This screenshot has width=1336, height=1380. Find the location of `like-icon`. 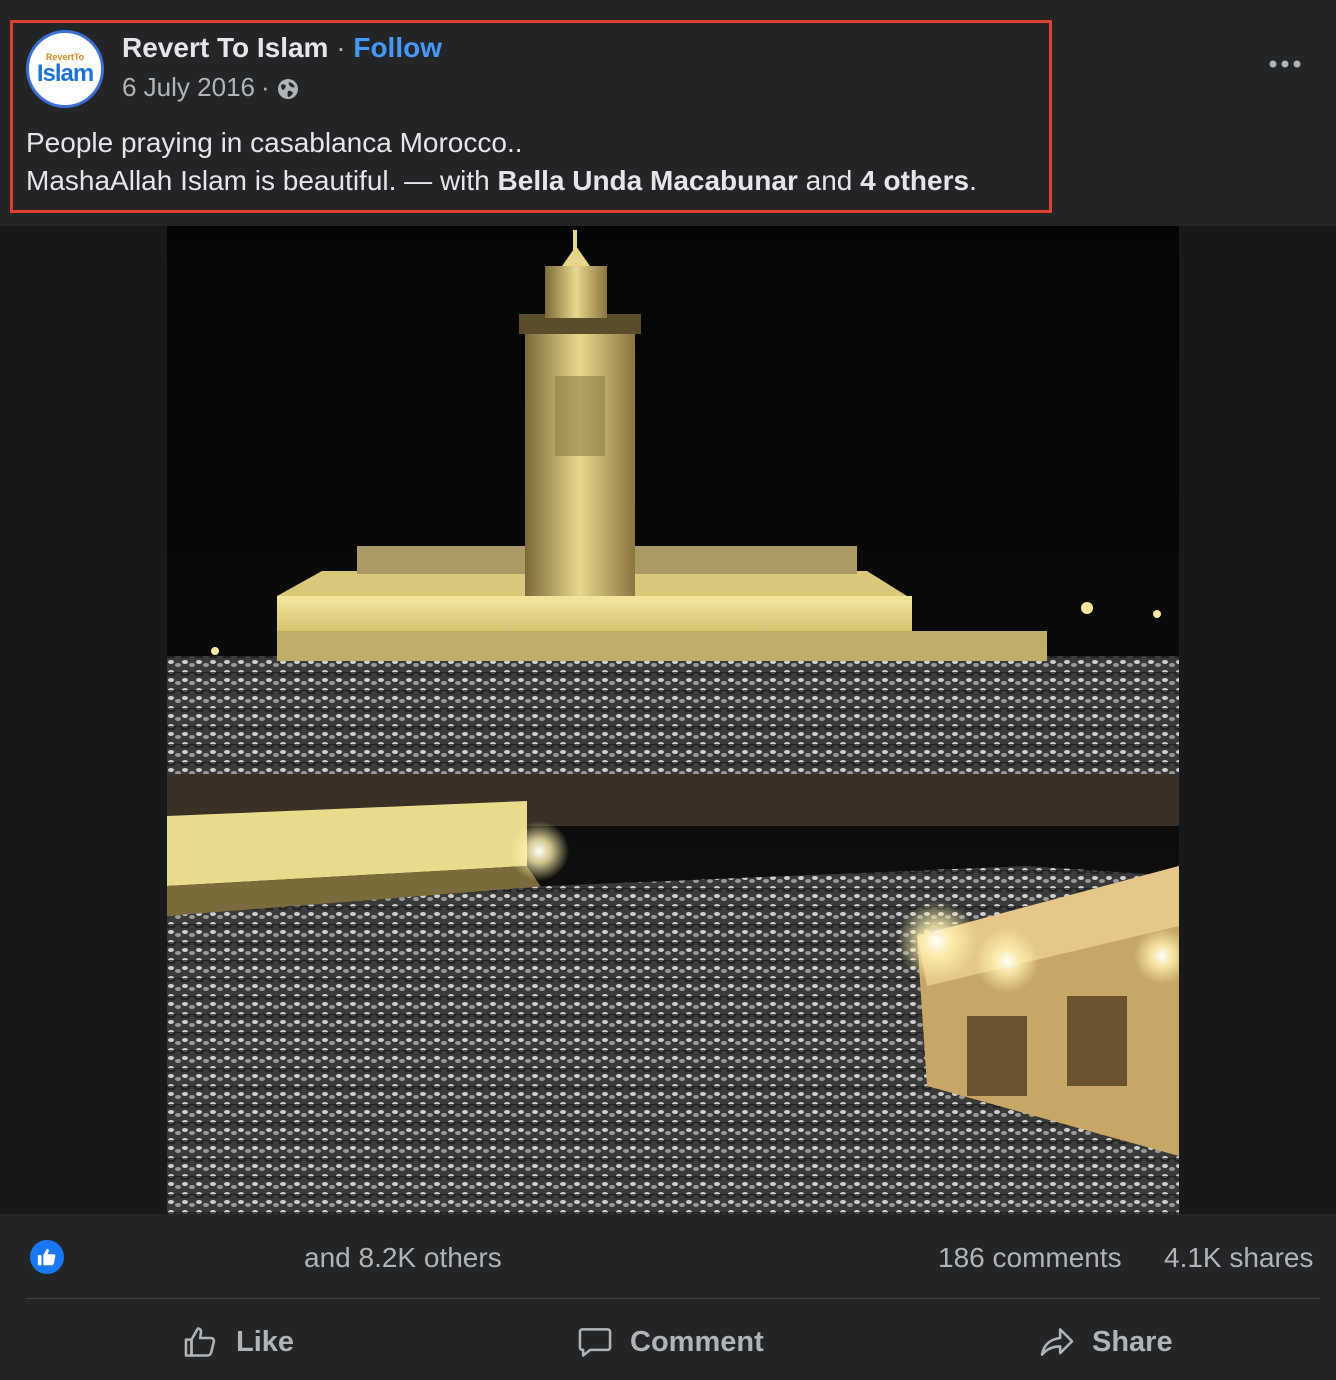

like-icon is located at coordinates (200, 1342).